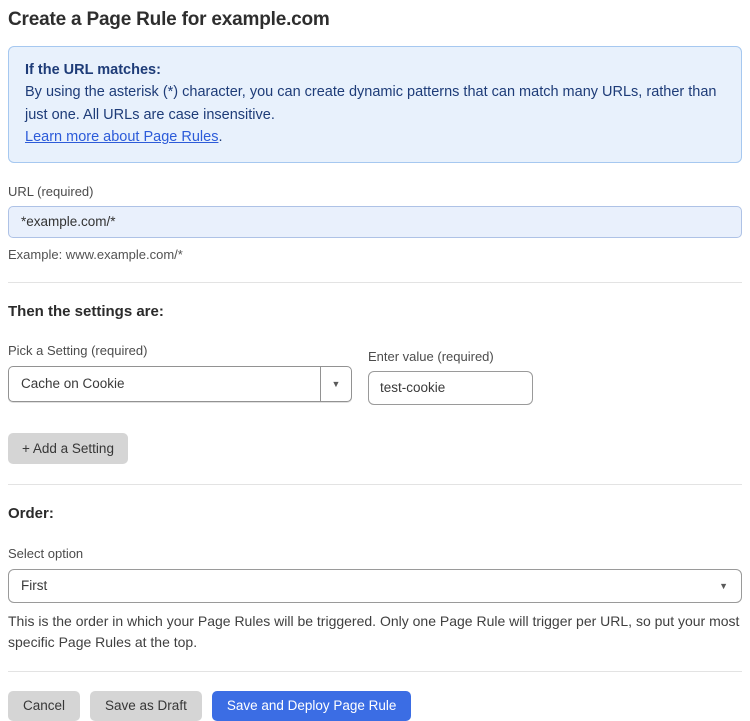  What do you see at coordinates (31, 513) in the screenshot?
I see `order-section-heading: Order:` at bounding box center [31, 513].